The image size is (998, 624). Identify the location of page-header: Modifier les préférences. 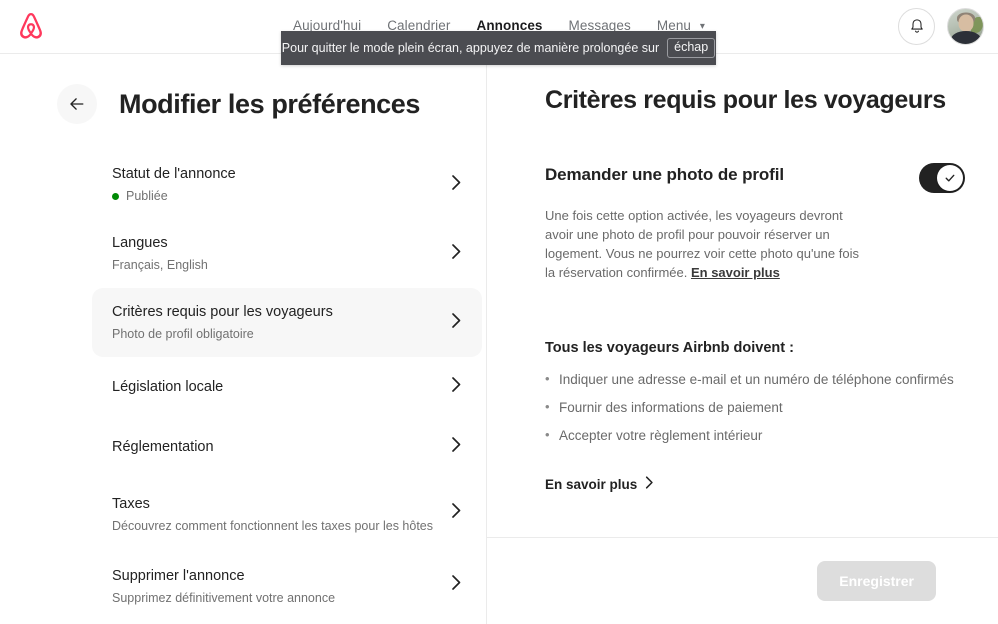
(238, 104).